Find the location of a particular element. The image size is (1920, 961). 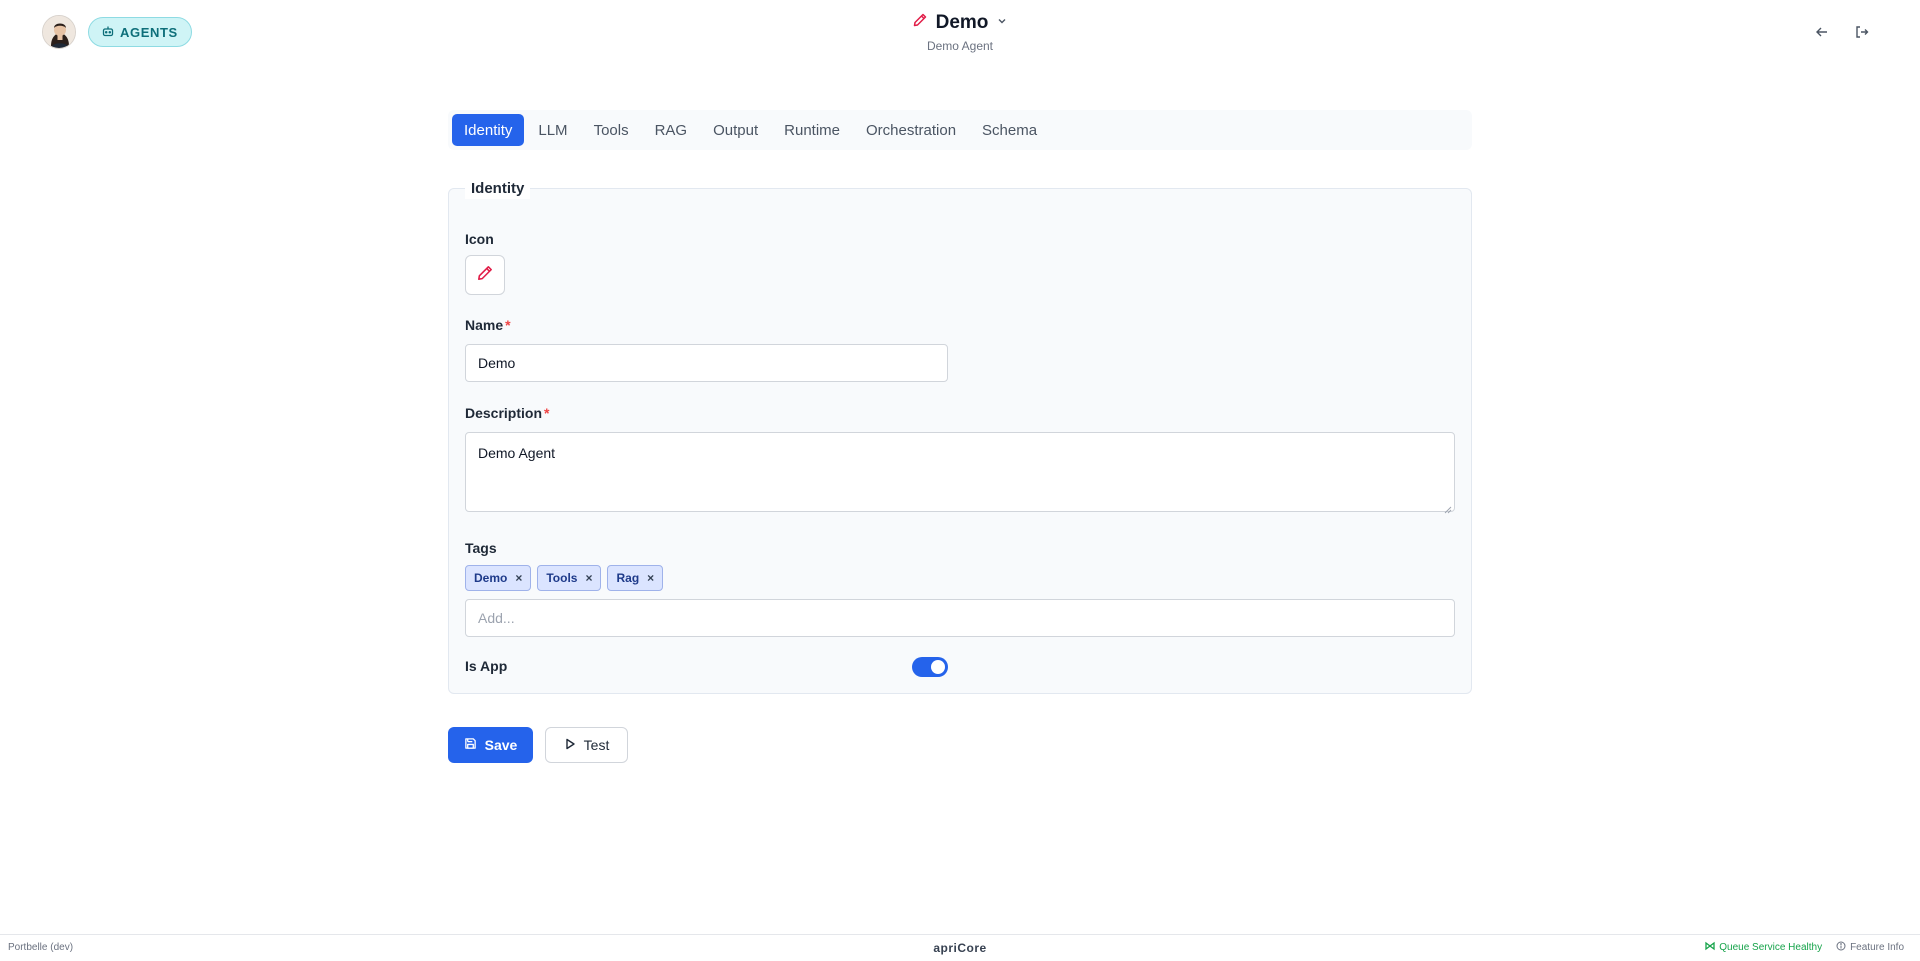

test-button-label: Test is located at coordinates (596, 745).